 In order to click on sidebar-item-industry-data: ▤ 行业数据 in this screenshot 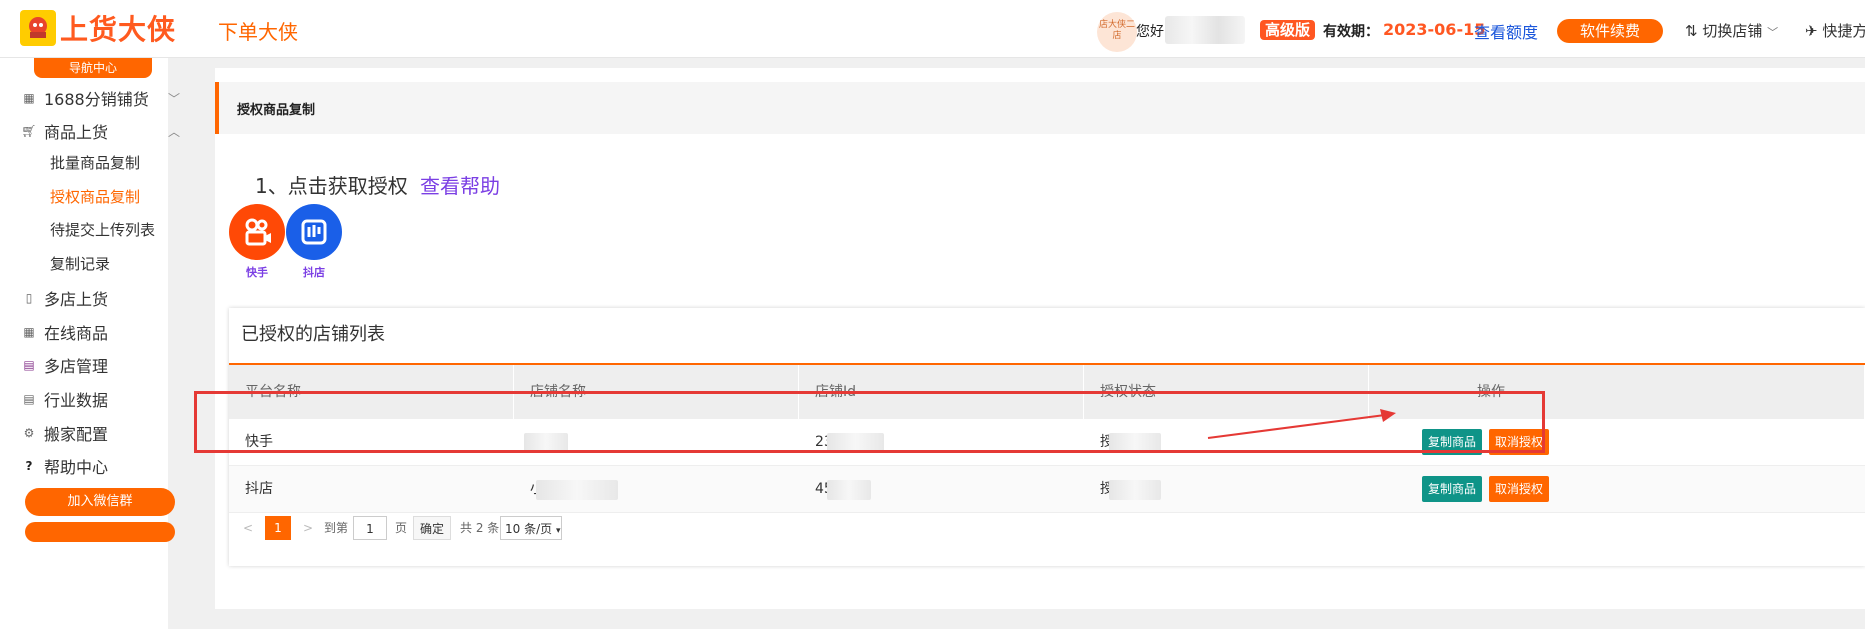, I will do `click(65, 399)`.